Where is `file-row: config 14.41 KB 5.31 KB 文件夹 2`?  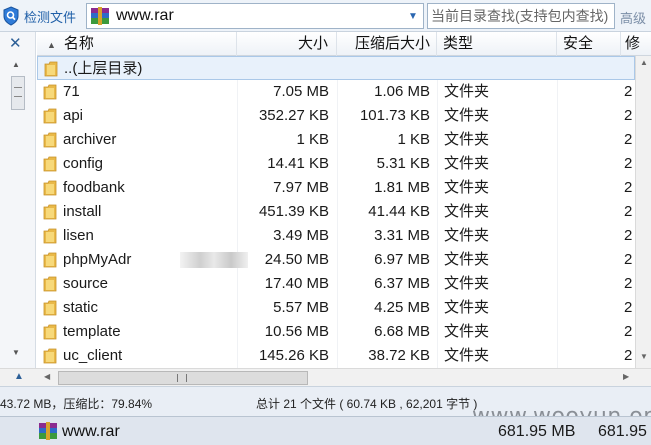 file-row: config 14.41 KB 5.31 KB 文件夹 2 is located at coordinates (336, 164).